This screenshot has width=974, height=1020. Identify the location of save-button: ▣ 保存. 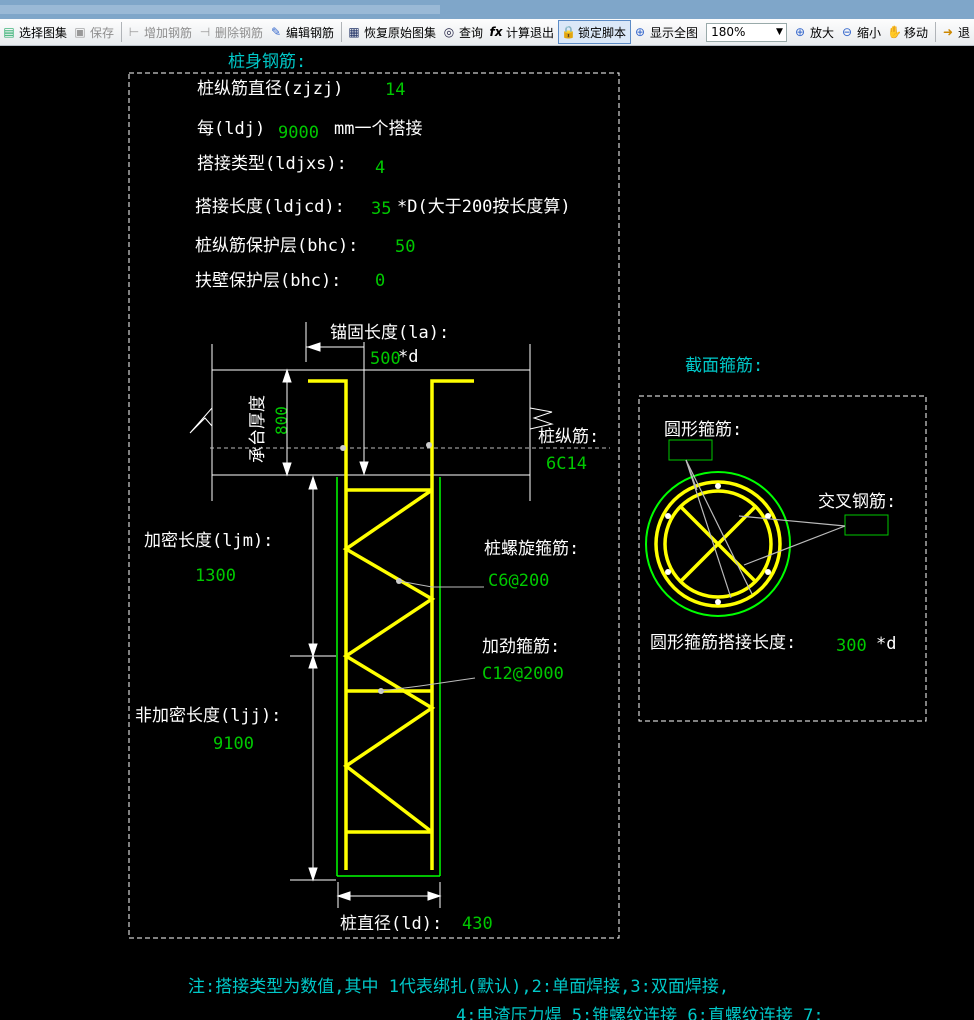
(94, 32).